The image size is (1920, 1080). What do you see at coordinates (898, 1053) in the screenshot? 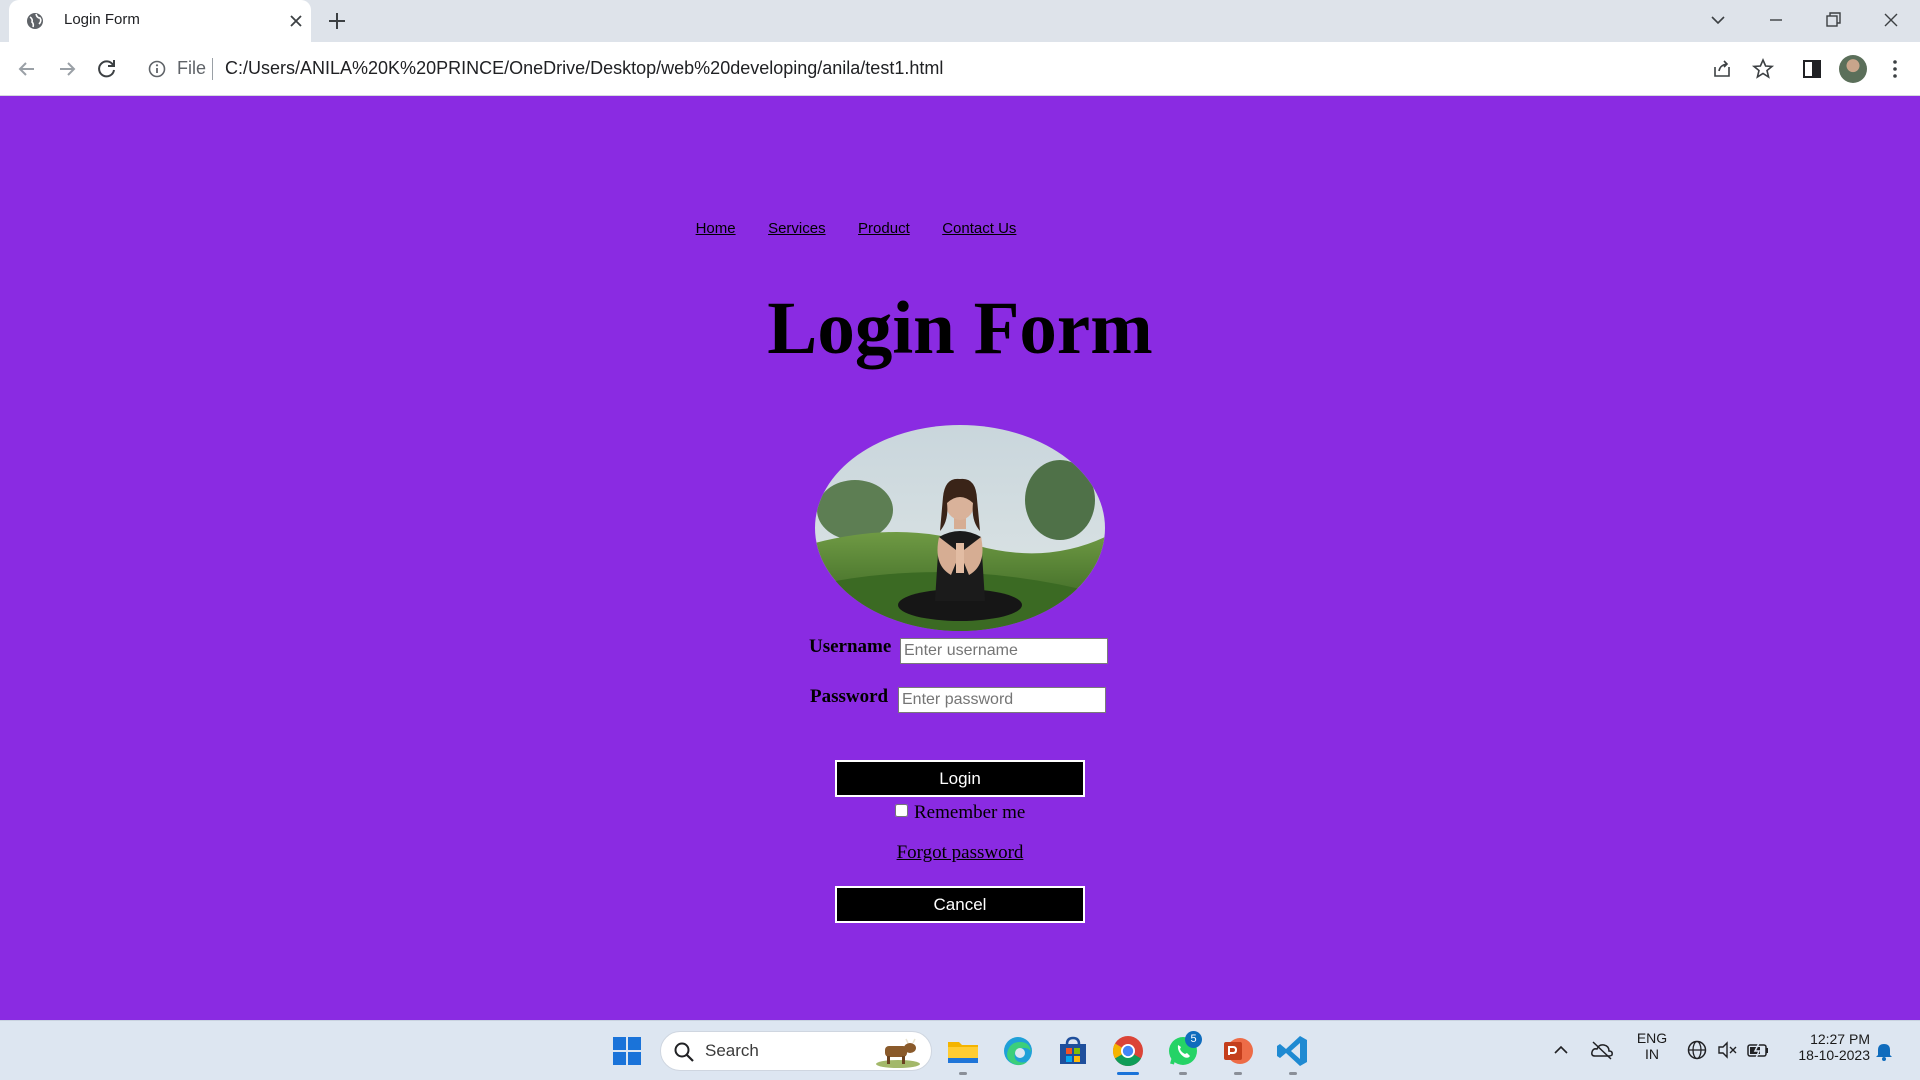
I see `search-highlight-cow-icon` at bounding box center [898, 1053].